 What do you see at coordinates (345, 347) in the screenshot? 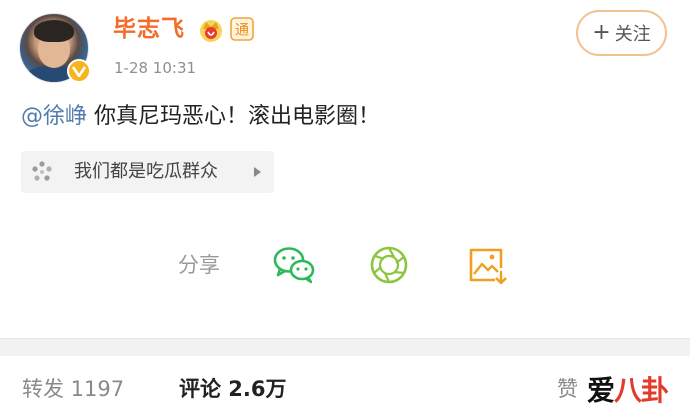
I see `section-divider` at bounding box center [345, 347].